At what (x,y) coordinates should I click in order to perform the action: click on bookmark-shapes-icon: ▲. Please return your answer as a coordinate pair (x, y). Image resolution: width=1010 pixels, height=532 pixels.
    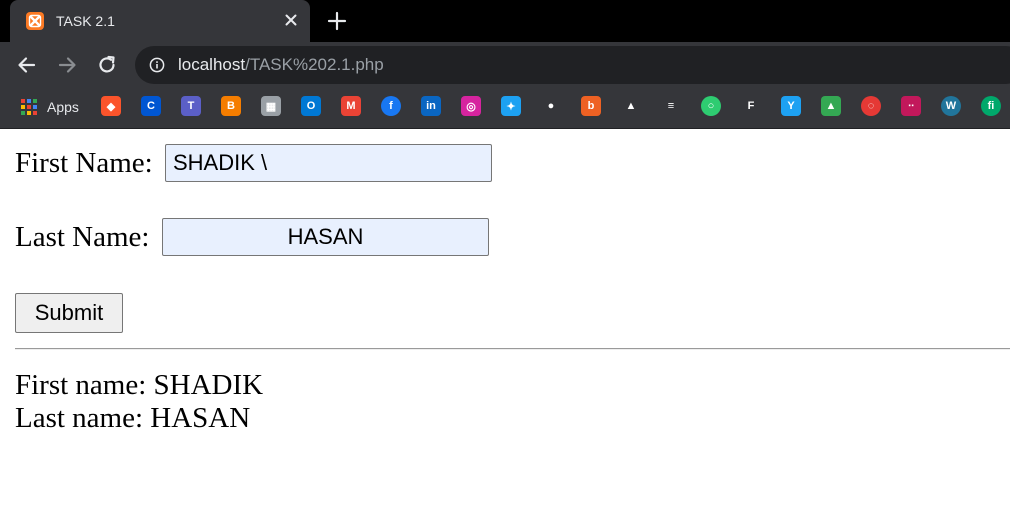
    Looking at the image, I should click on (631, 106).